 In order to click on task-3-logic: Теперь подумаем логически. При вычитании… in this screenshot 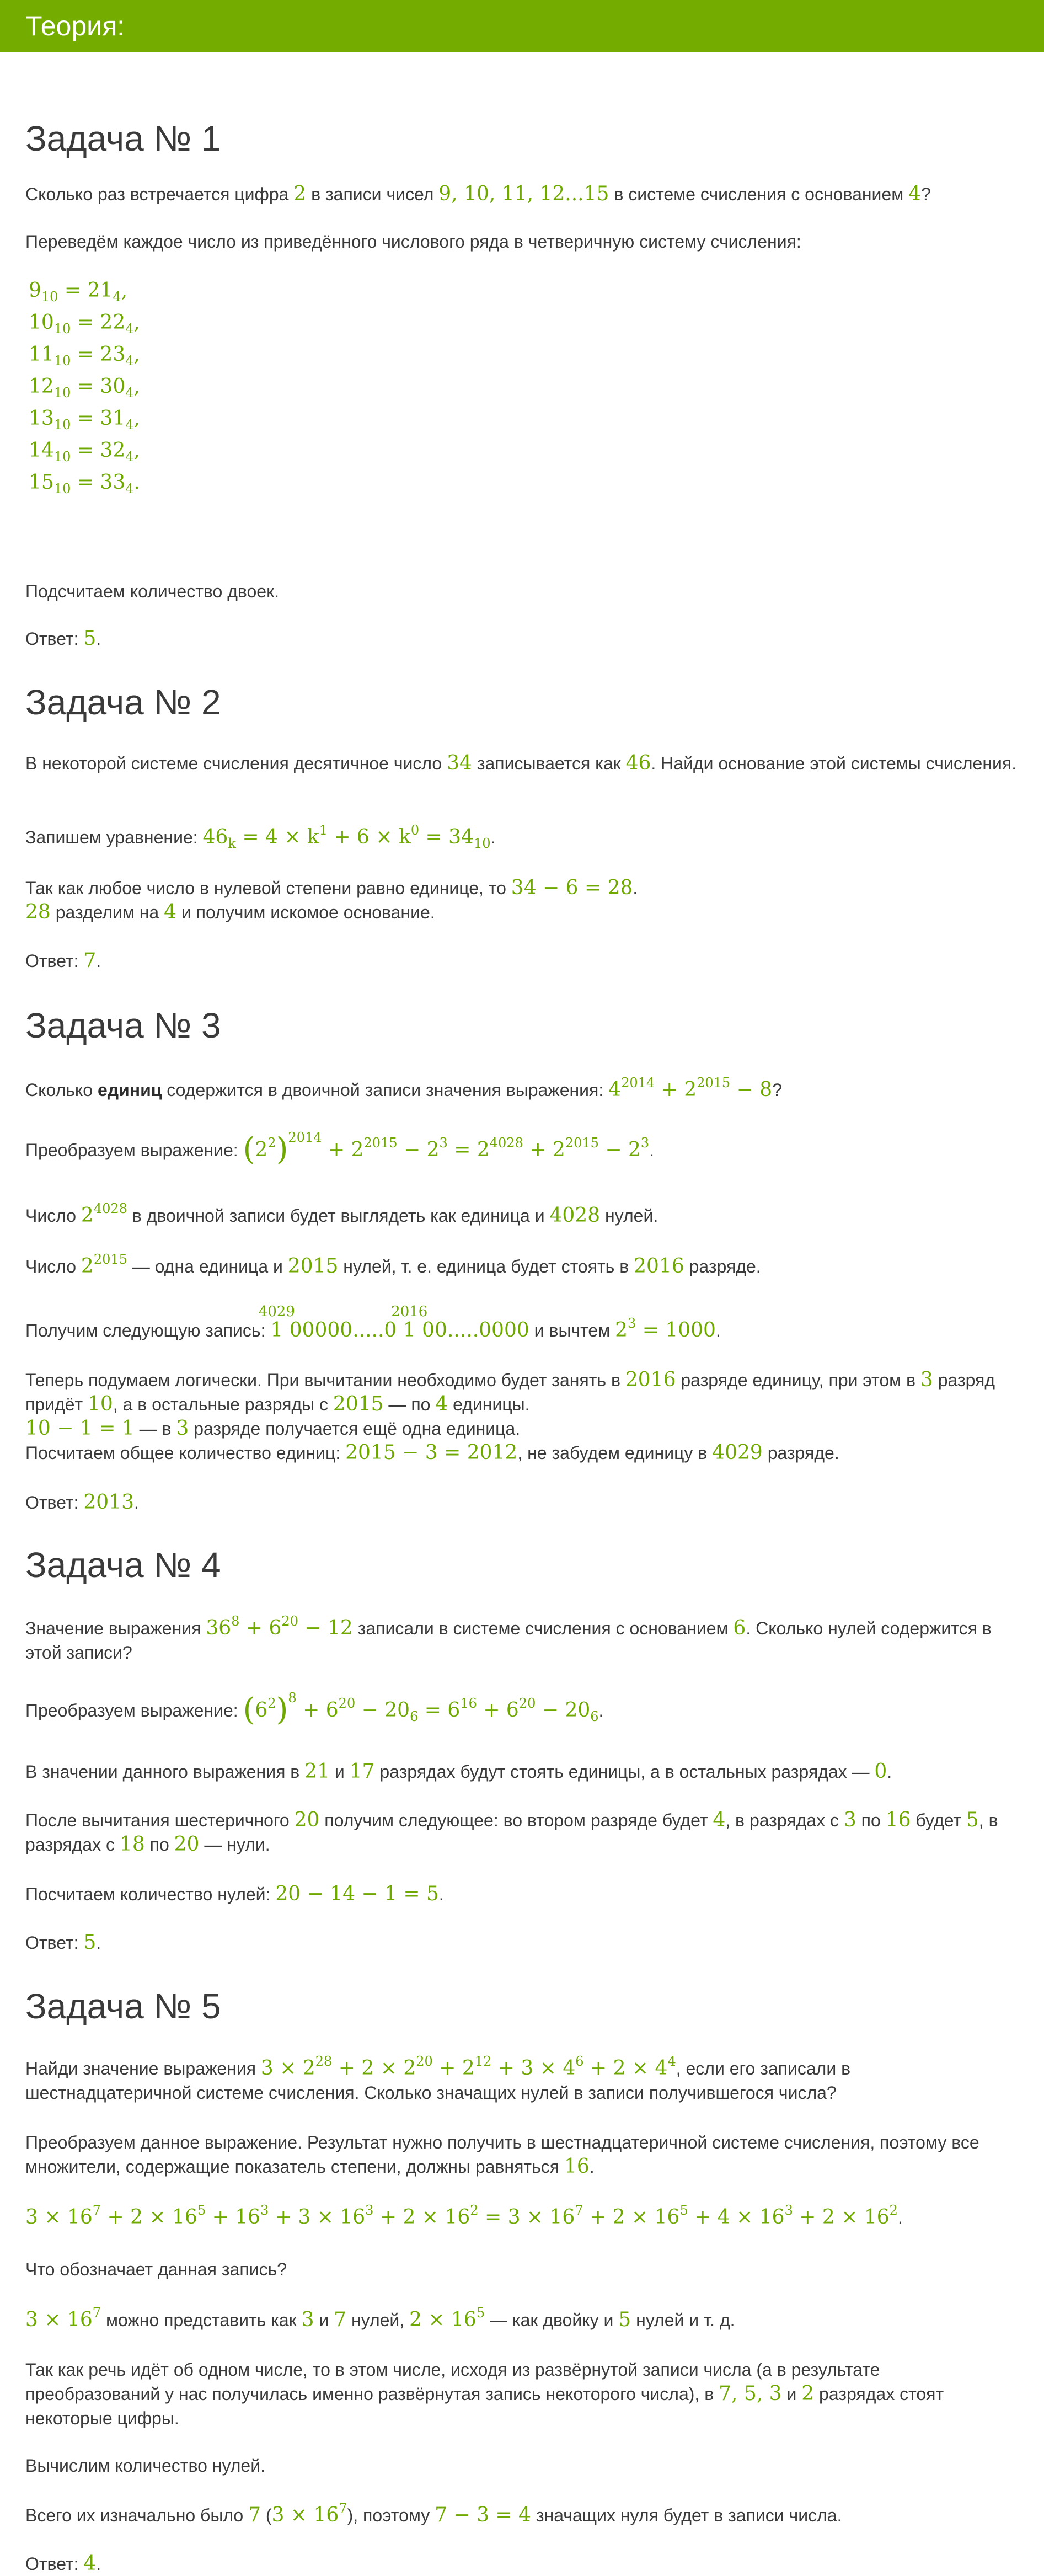, I will do `click(510, 1416)`.